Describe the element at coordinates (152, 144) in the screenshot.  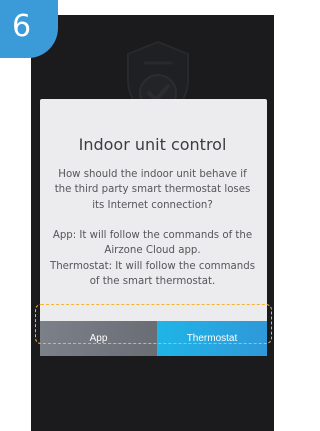
I see `dialog-title: Indoor unit control` at that location.